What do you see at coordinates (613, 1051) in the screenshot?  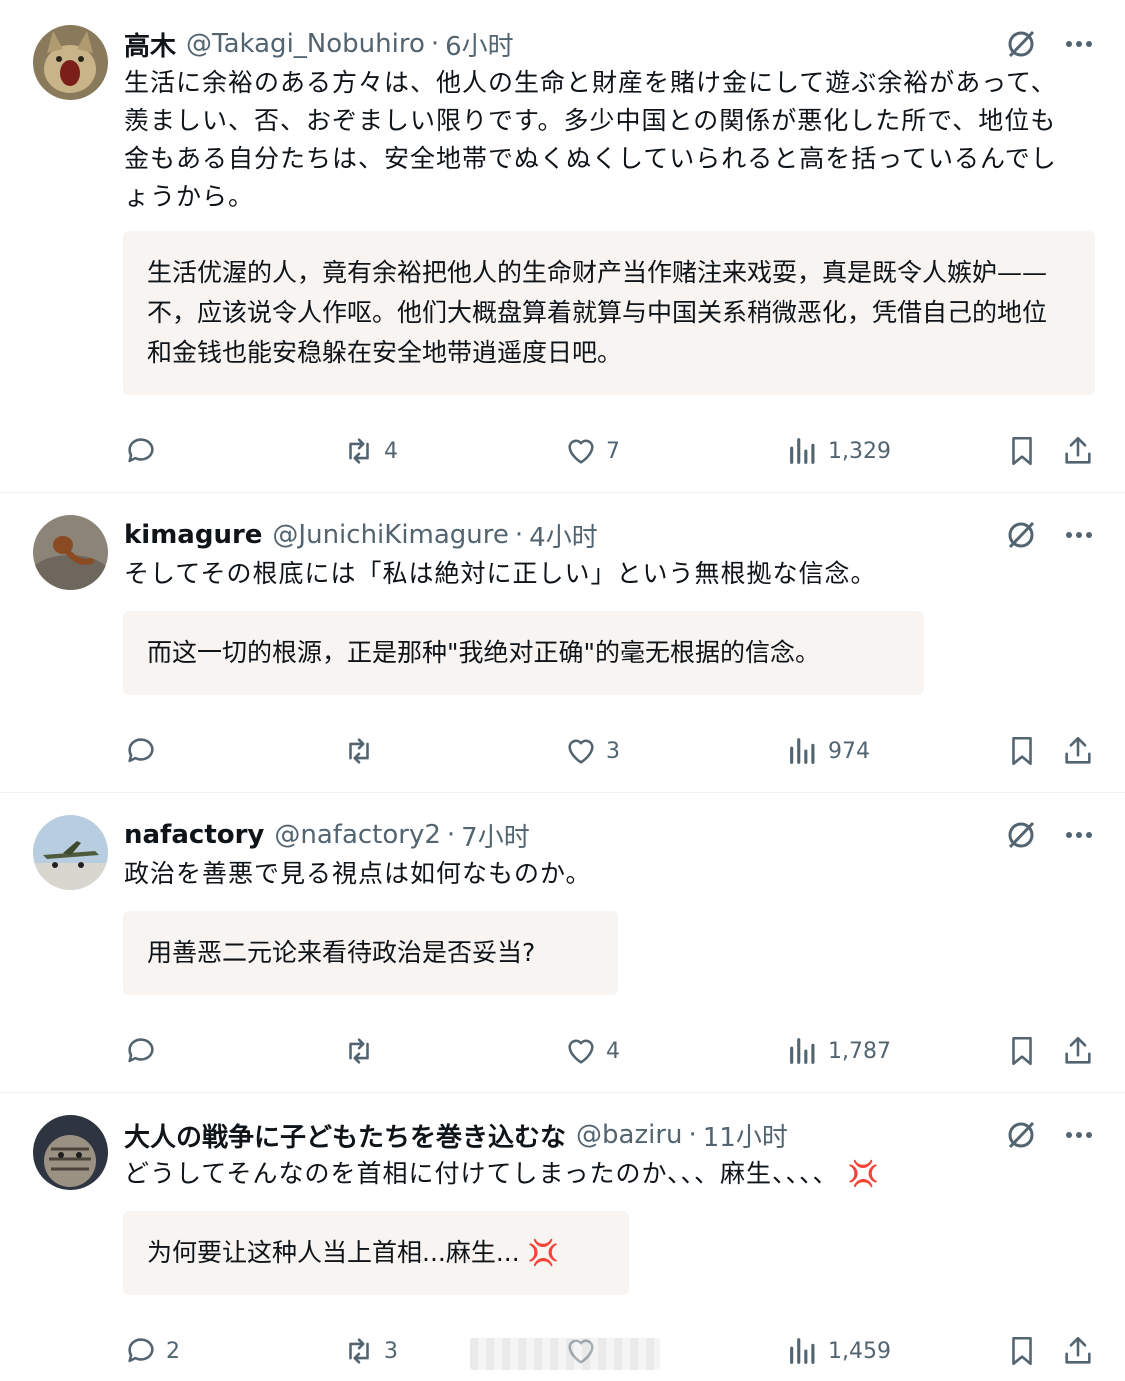 I see `like-count: 4` at bounding box center [613, 1051].